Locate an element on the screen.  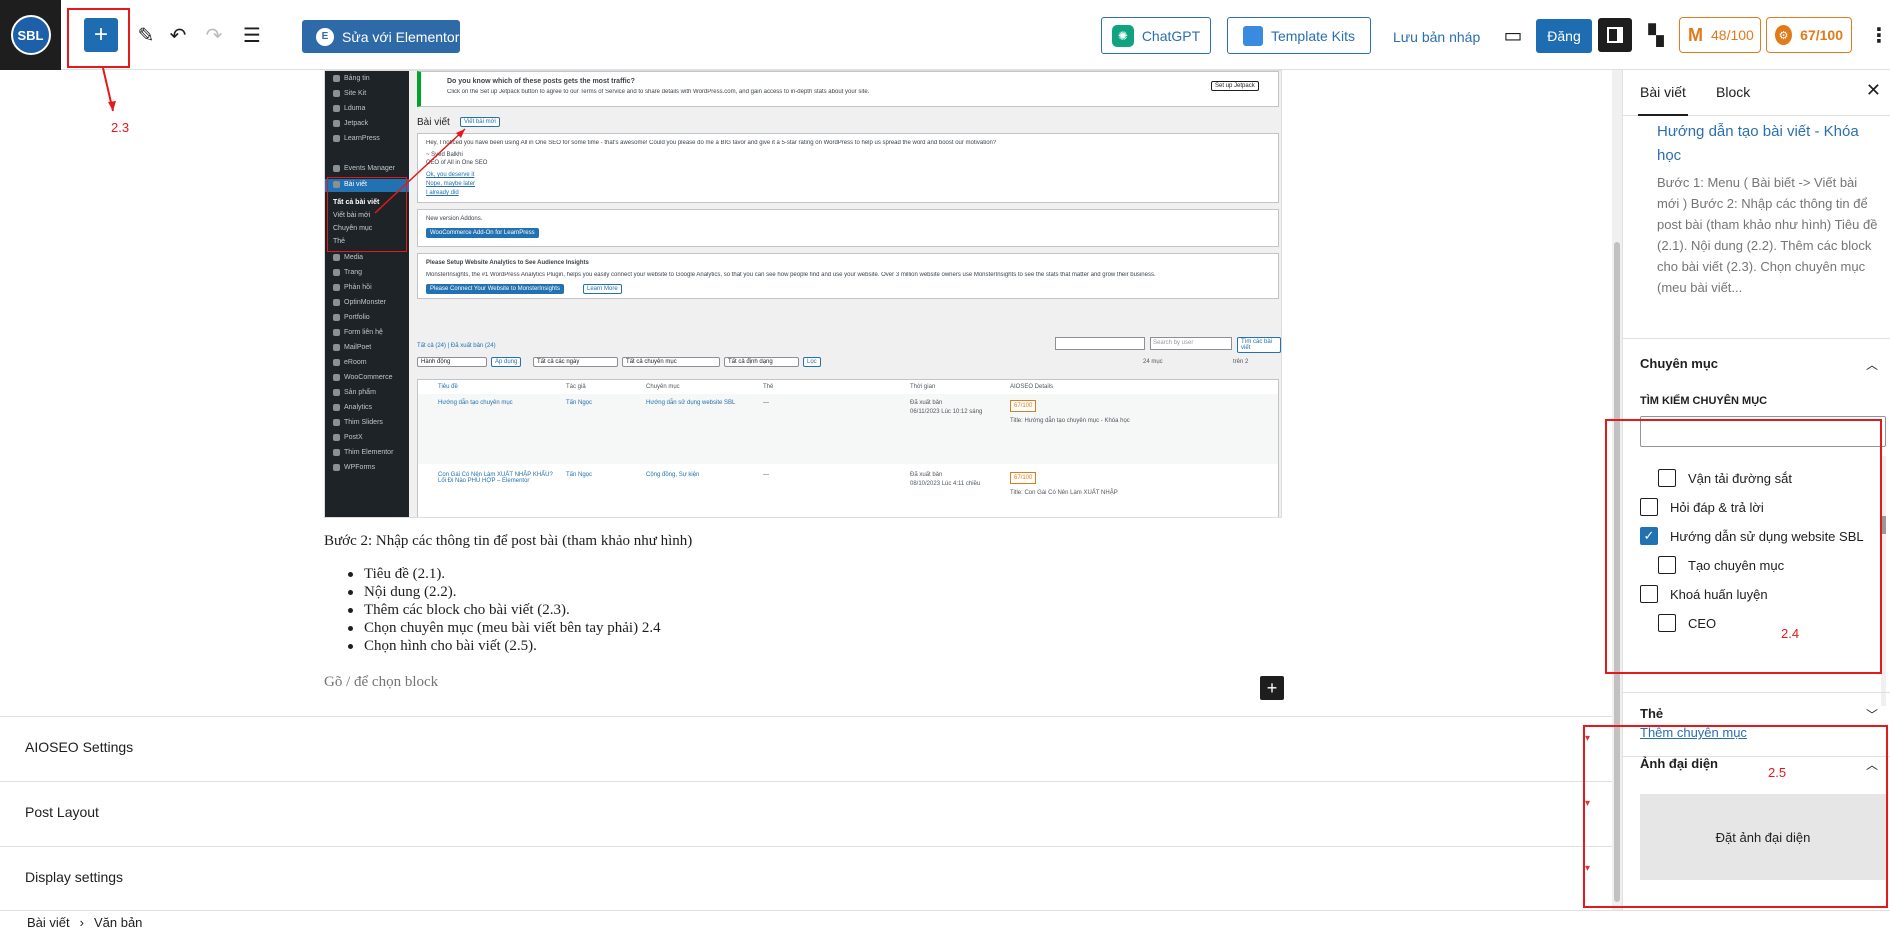
m-logo-icon: M is located at coordinates (1695, 34).